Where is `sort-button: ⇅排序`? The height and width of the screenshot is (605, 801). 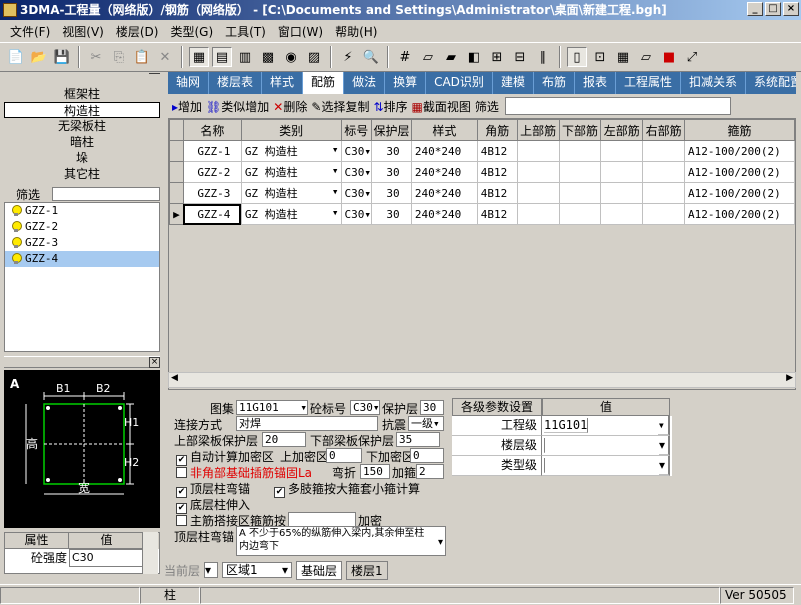
sort-button: ⇅排序 is located at coordinates (390, 106).